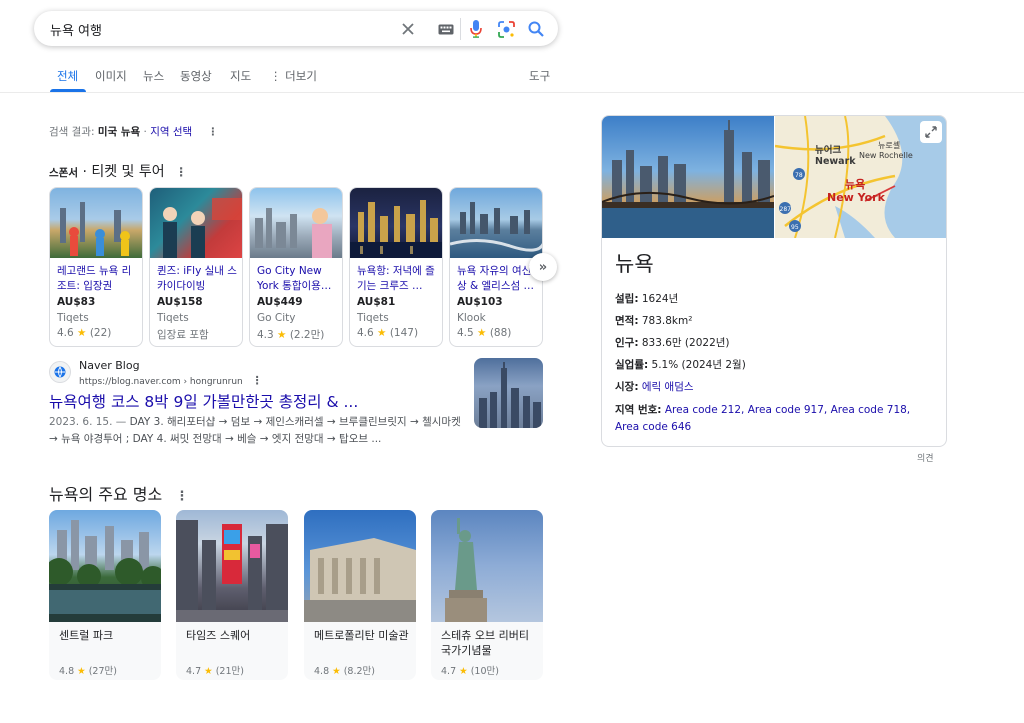 The width and height of the screenshot is (1024, 723). Describe the element at coordinates (536, 29) in the screenshot. I see `search-icon` at that location.